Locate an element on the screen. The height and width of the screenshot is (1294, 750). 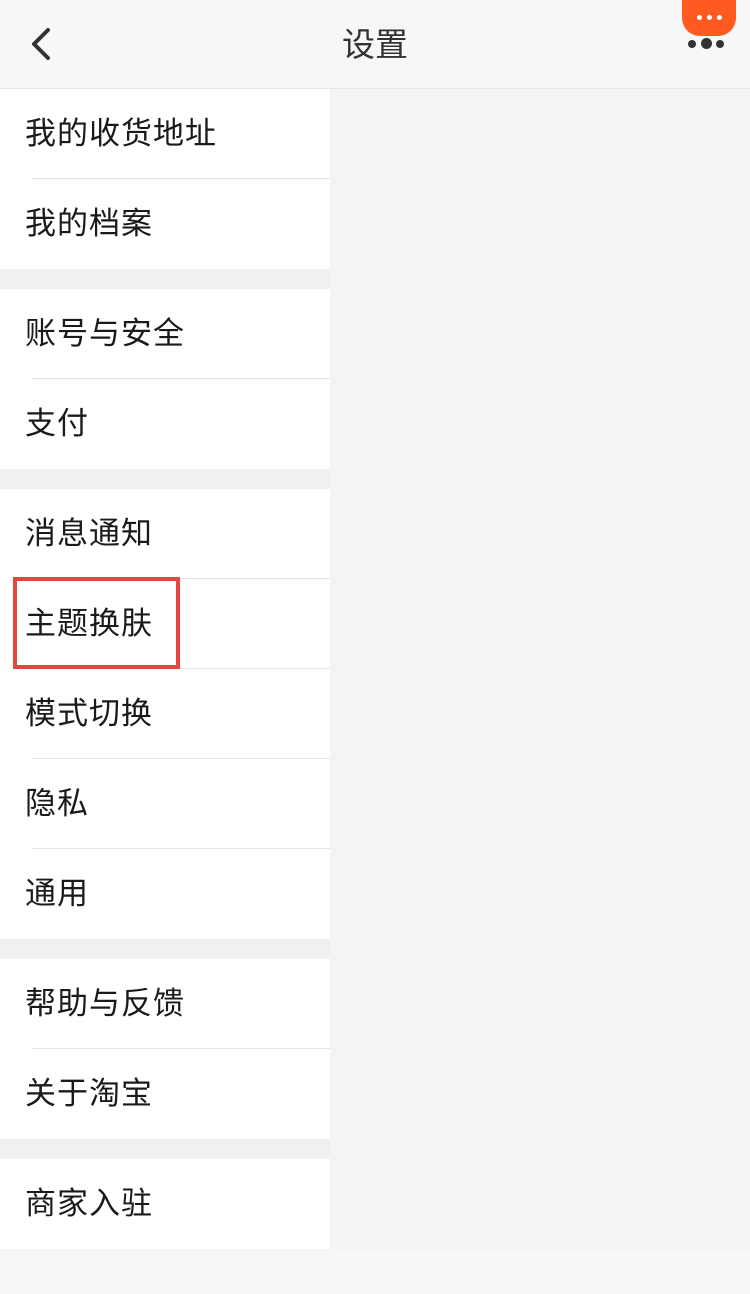
item-mode-switch: 模式切换 is located at coordinates (165, 714).